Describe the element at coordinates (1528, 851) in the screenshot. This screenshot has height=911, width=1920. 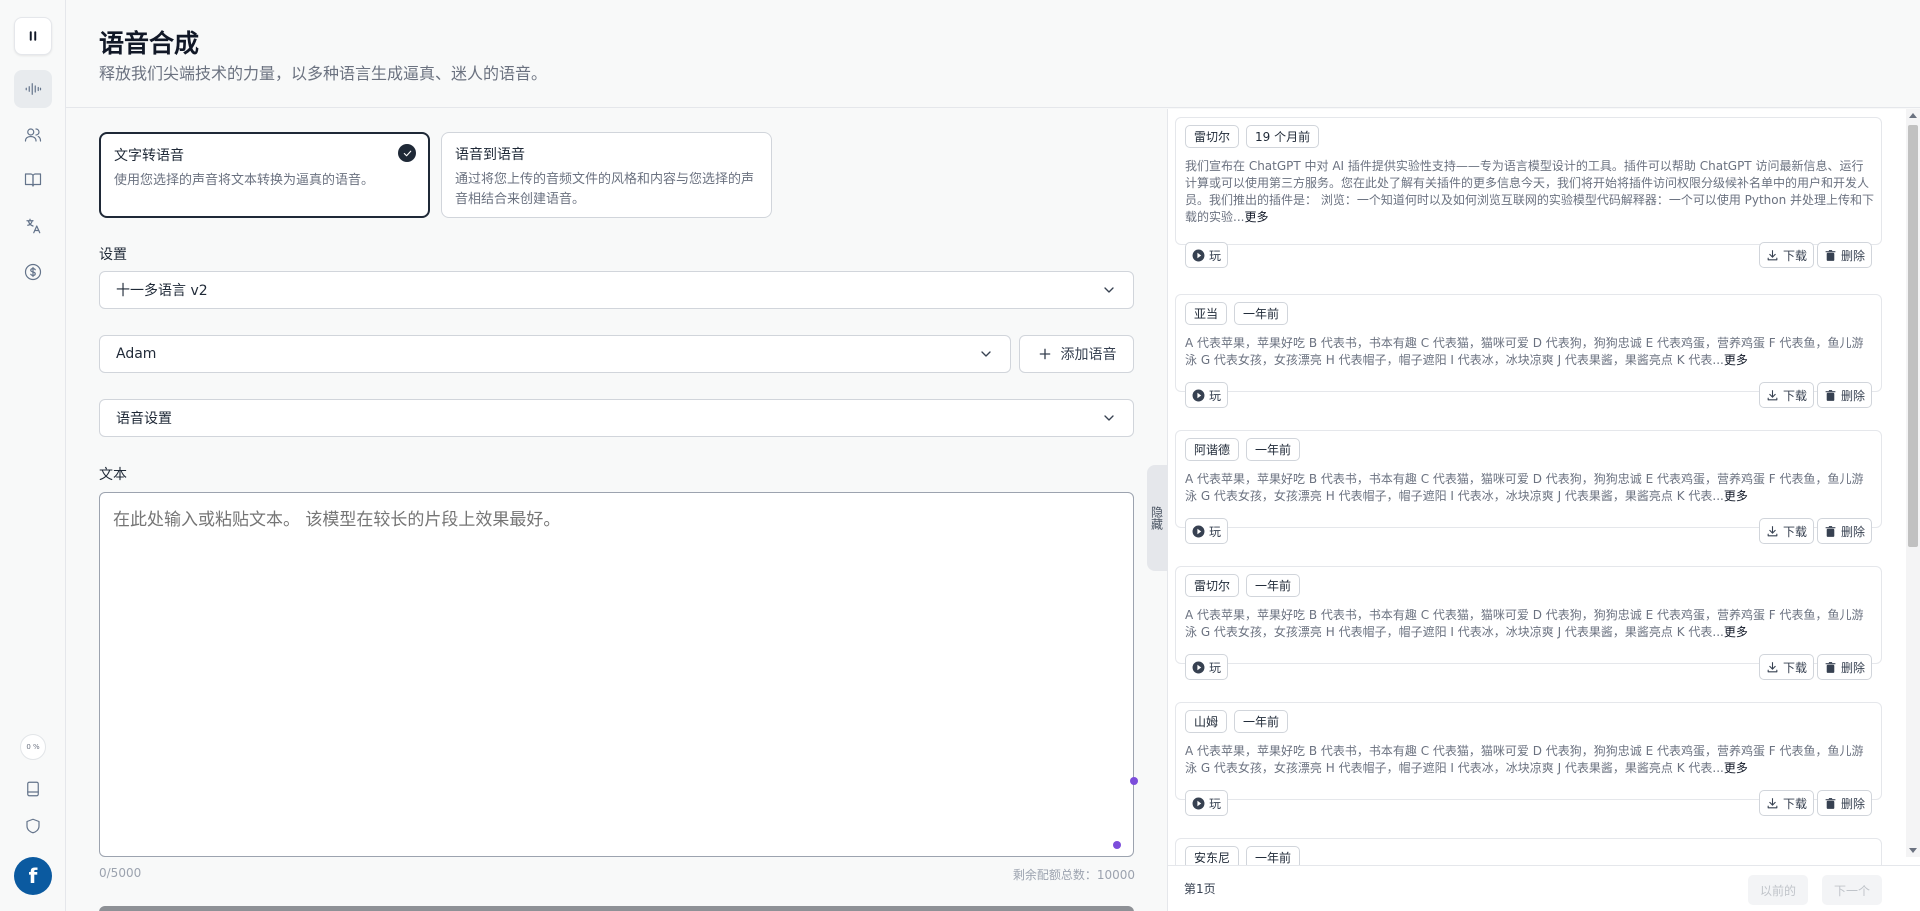
I see `history-item: 安东尼 一年前` at that location.